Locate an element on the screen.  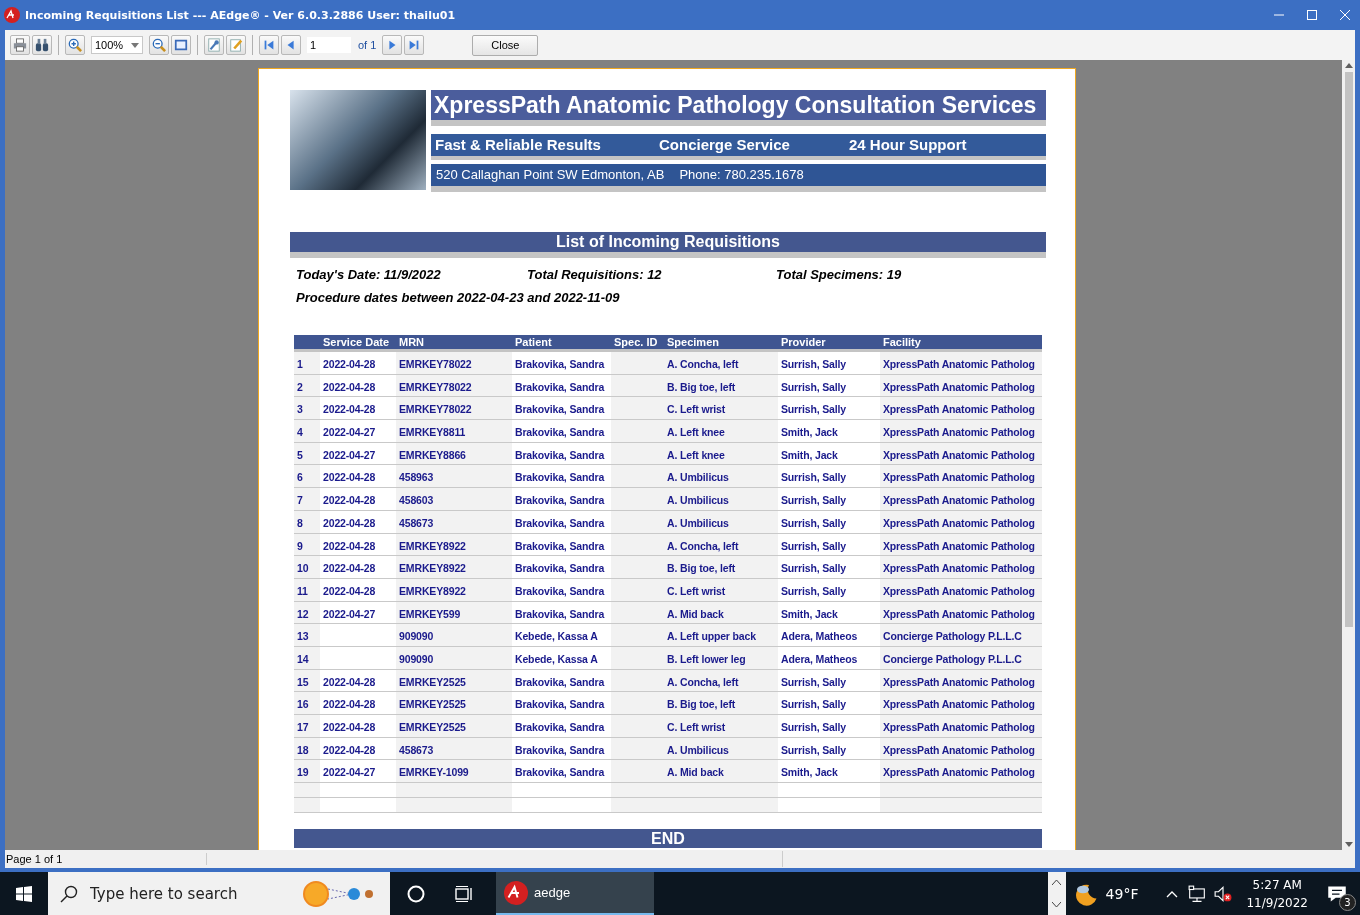
scroll-down-icon is located at coordinates (1348, 844).